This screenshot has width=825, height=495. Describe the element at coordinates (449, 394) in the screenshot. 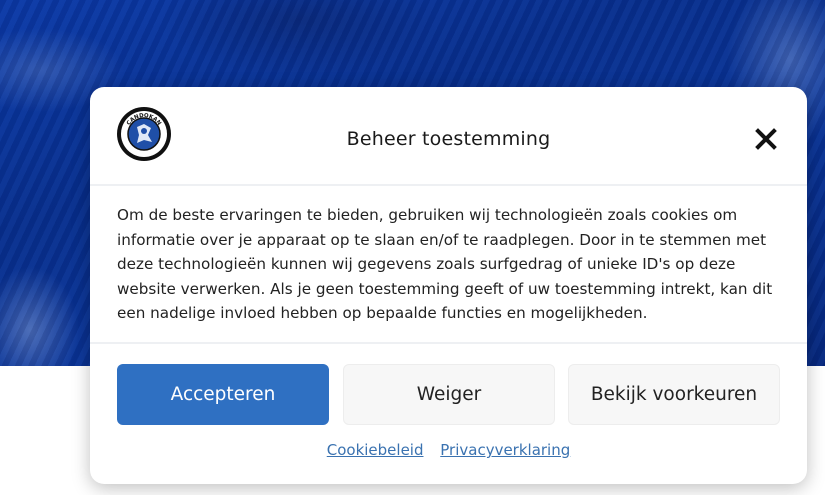

I see `deny-button: Weiger` at that location.